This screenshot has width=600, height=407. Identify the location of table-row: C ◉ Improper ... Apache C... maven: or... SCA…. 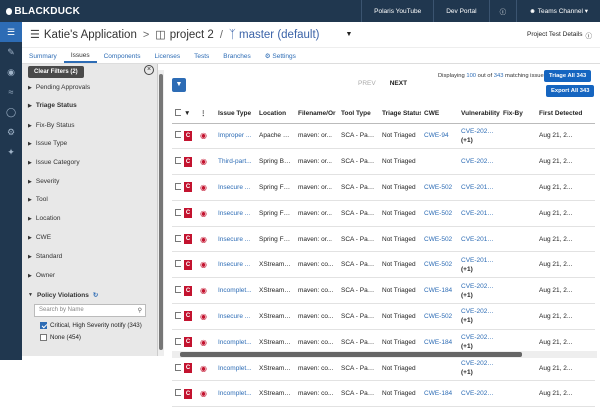
(383, 136).